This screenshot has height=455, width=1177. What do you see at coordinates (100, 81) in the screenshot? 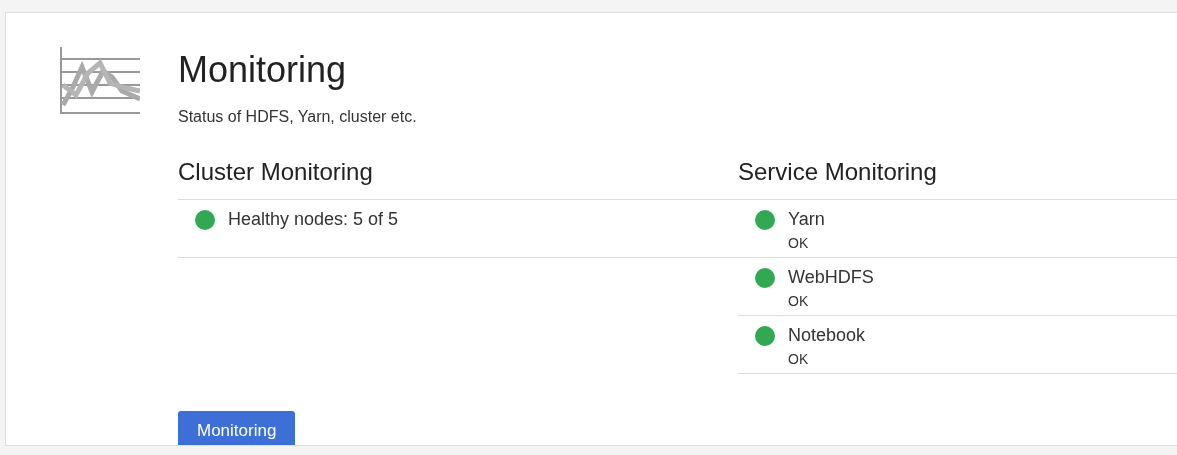
I see `line-chart-icon` at bounding box center [100, 81].